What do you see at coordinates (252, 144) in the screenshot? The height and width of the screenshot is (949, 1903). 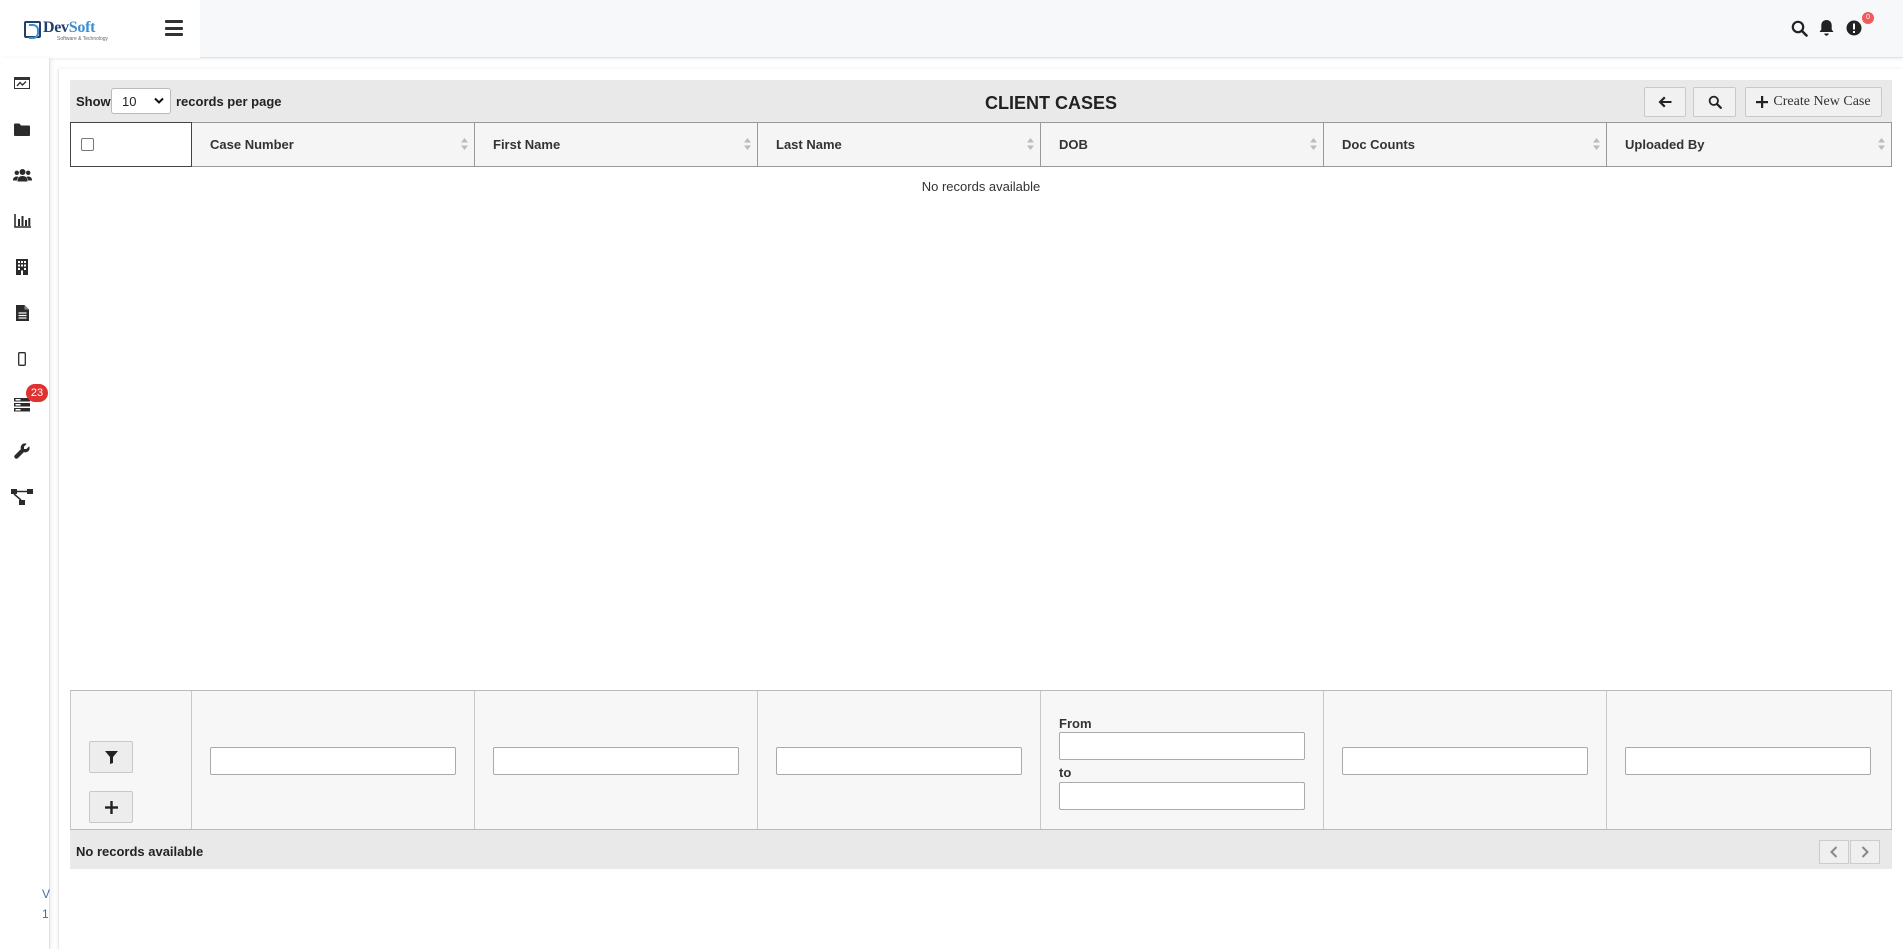 I see `column-header-label: Case Number` at bounding box center [252, 144].